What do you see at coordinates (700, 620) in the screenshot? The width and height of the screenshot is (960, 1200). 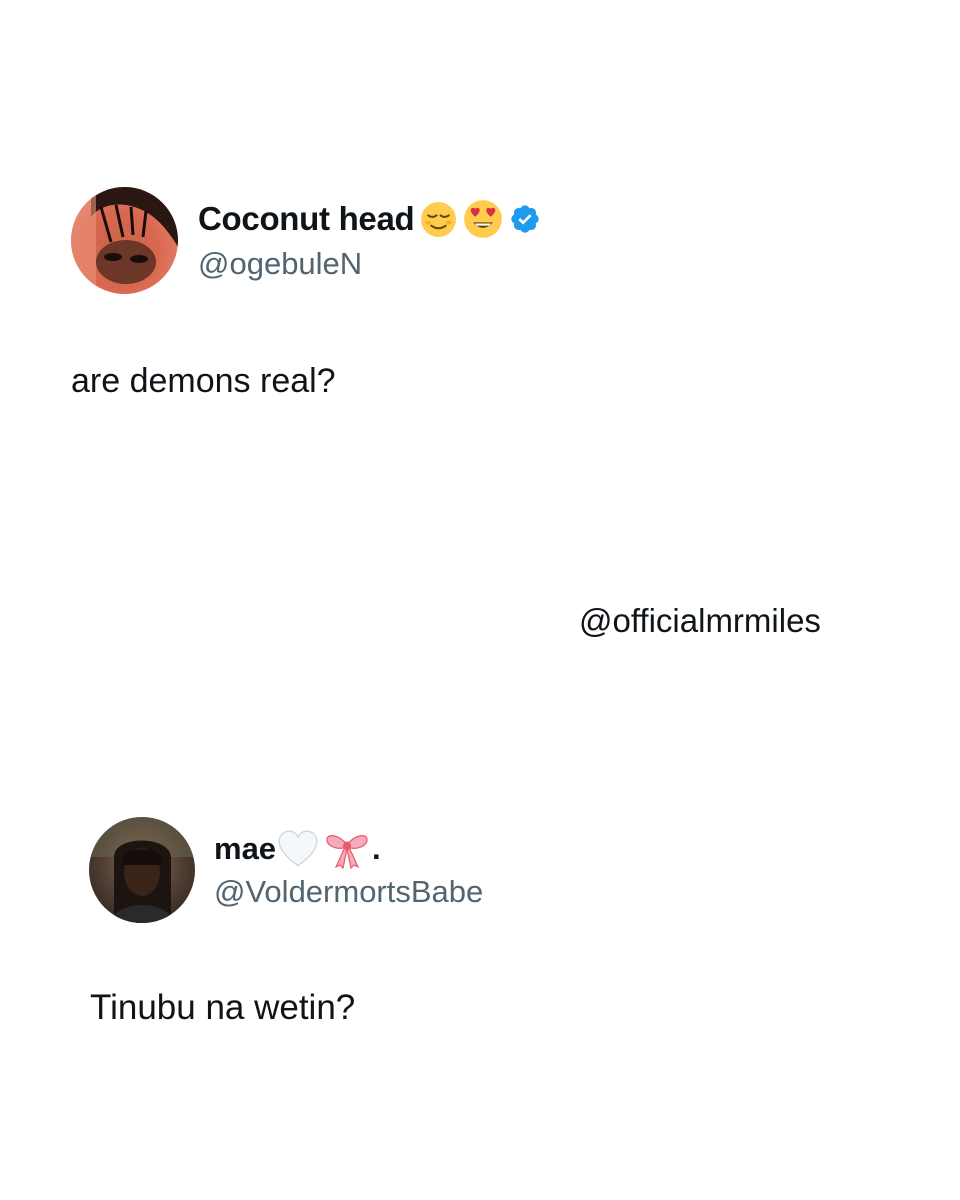 I see `watermark-handle: @officialmrmiles` at bounding box center [700, 620].